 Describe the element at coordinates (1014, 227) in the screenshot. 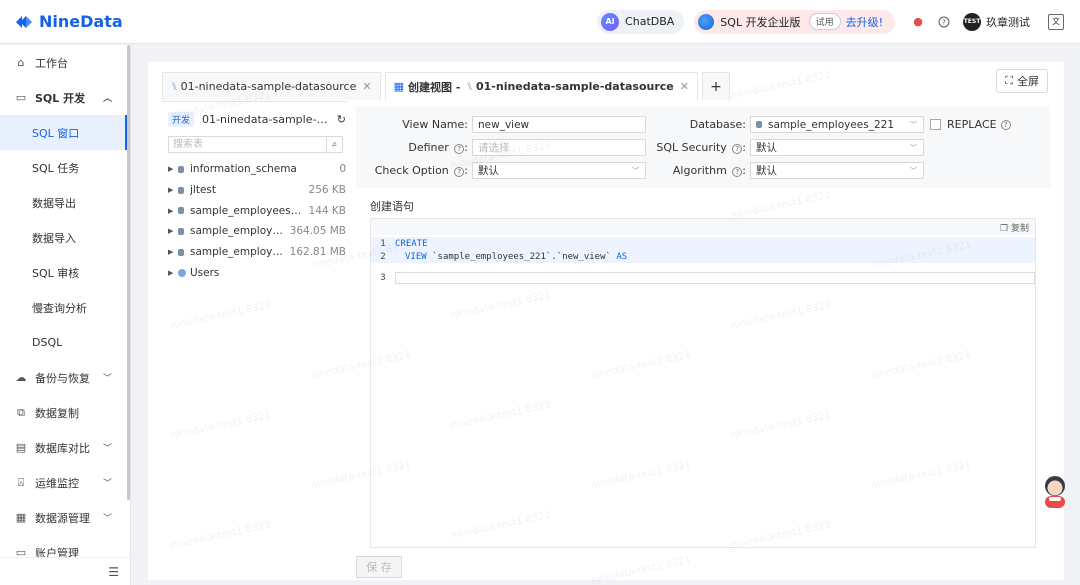

I see `copy-button: ❐ 复制` at that location.